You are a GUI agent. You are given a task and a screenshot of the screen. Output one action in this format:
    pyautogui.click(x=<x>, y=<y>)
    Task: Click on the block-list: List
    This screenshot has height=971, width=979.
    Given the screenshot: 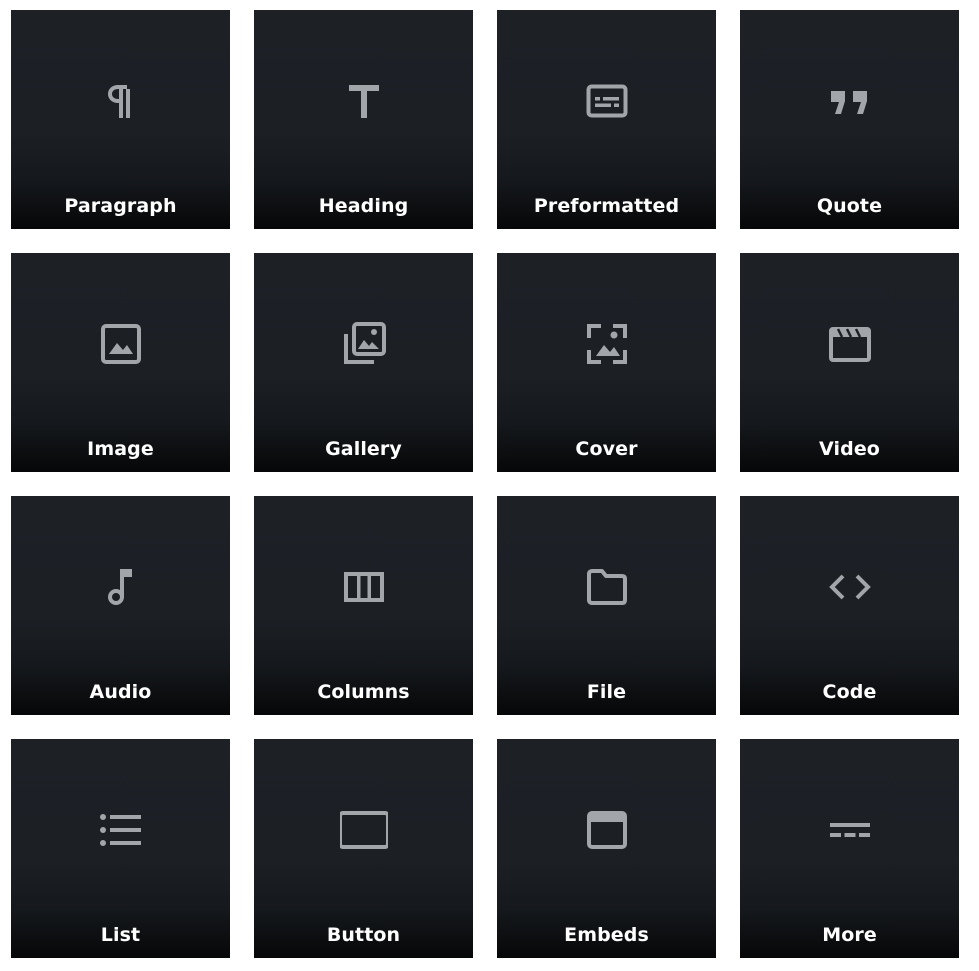 What is the action you would take?
    pyautogui.click(x=120, y=848)
    